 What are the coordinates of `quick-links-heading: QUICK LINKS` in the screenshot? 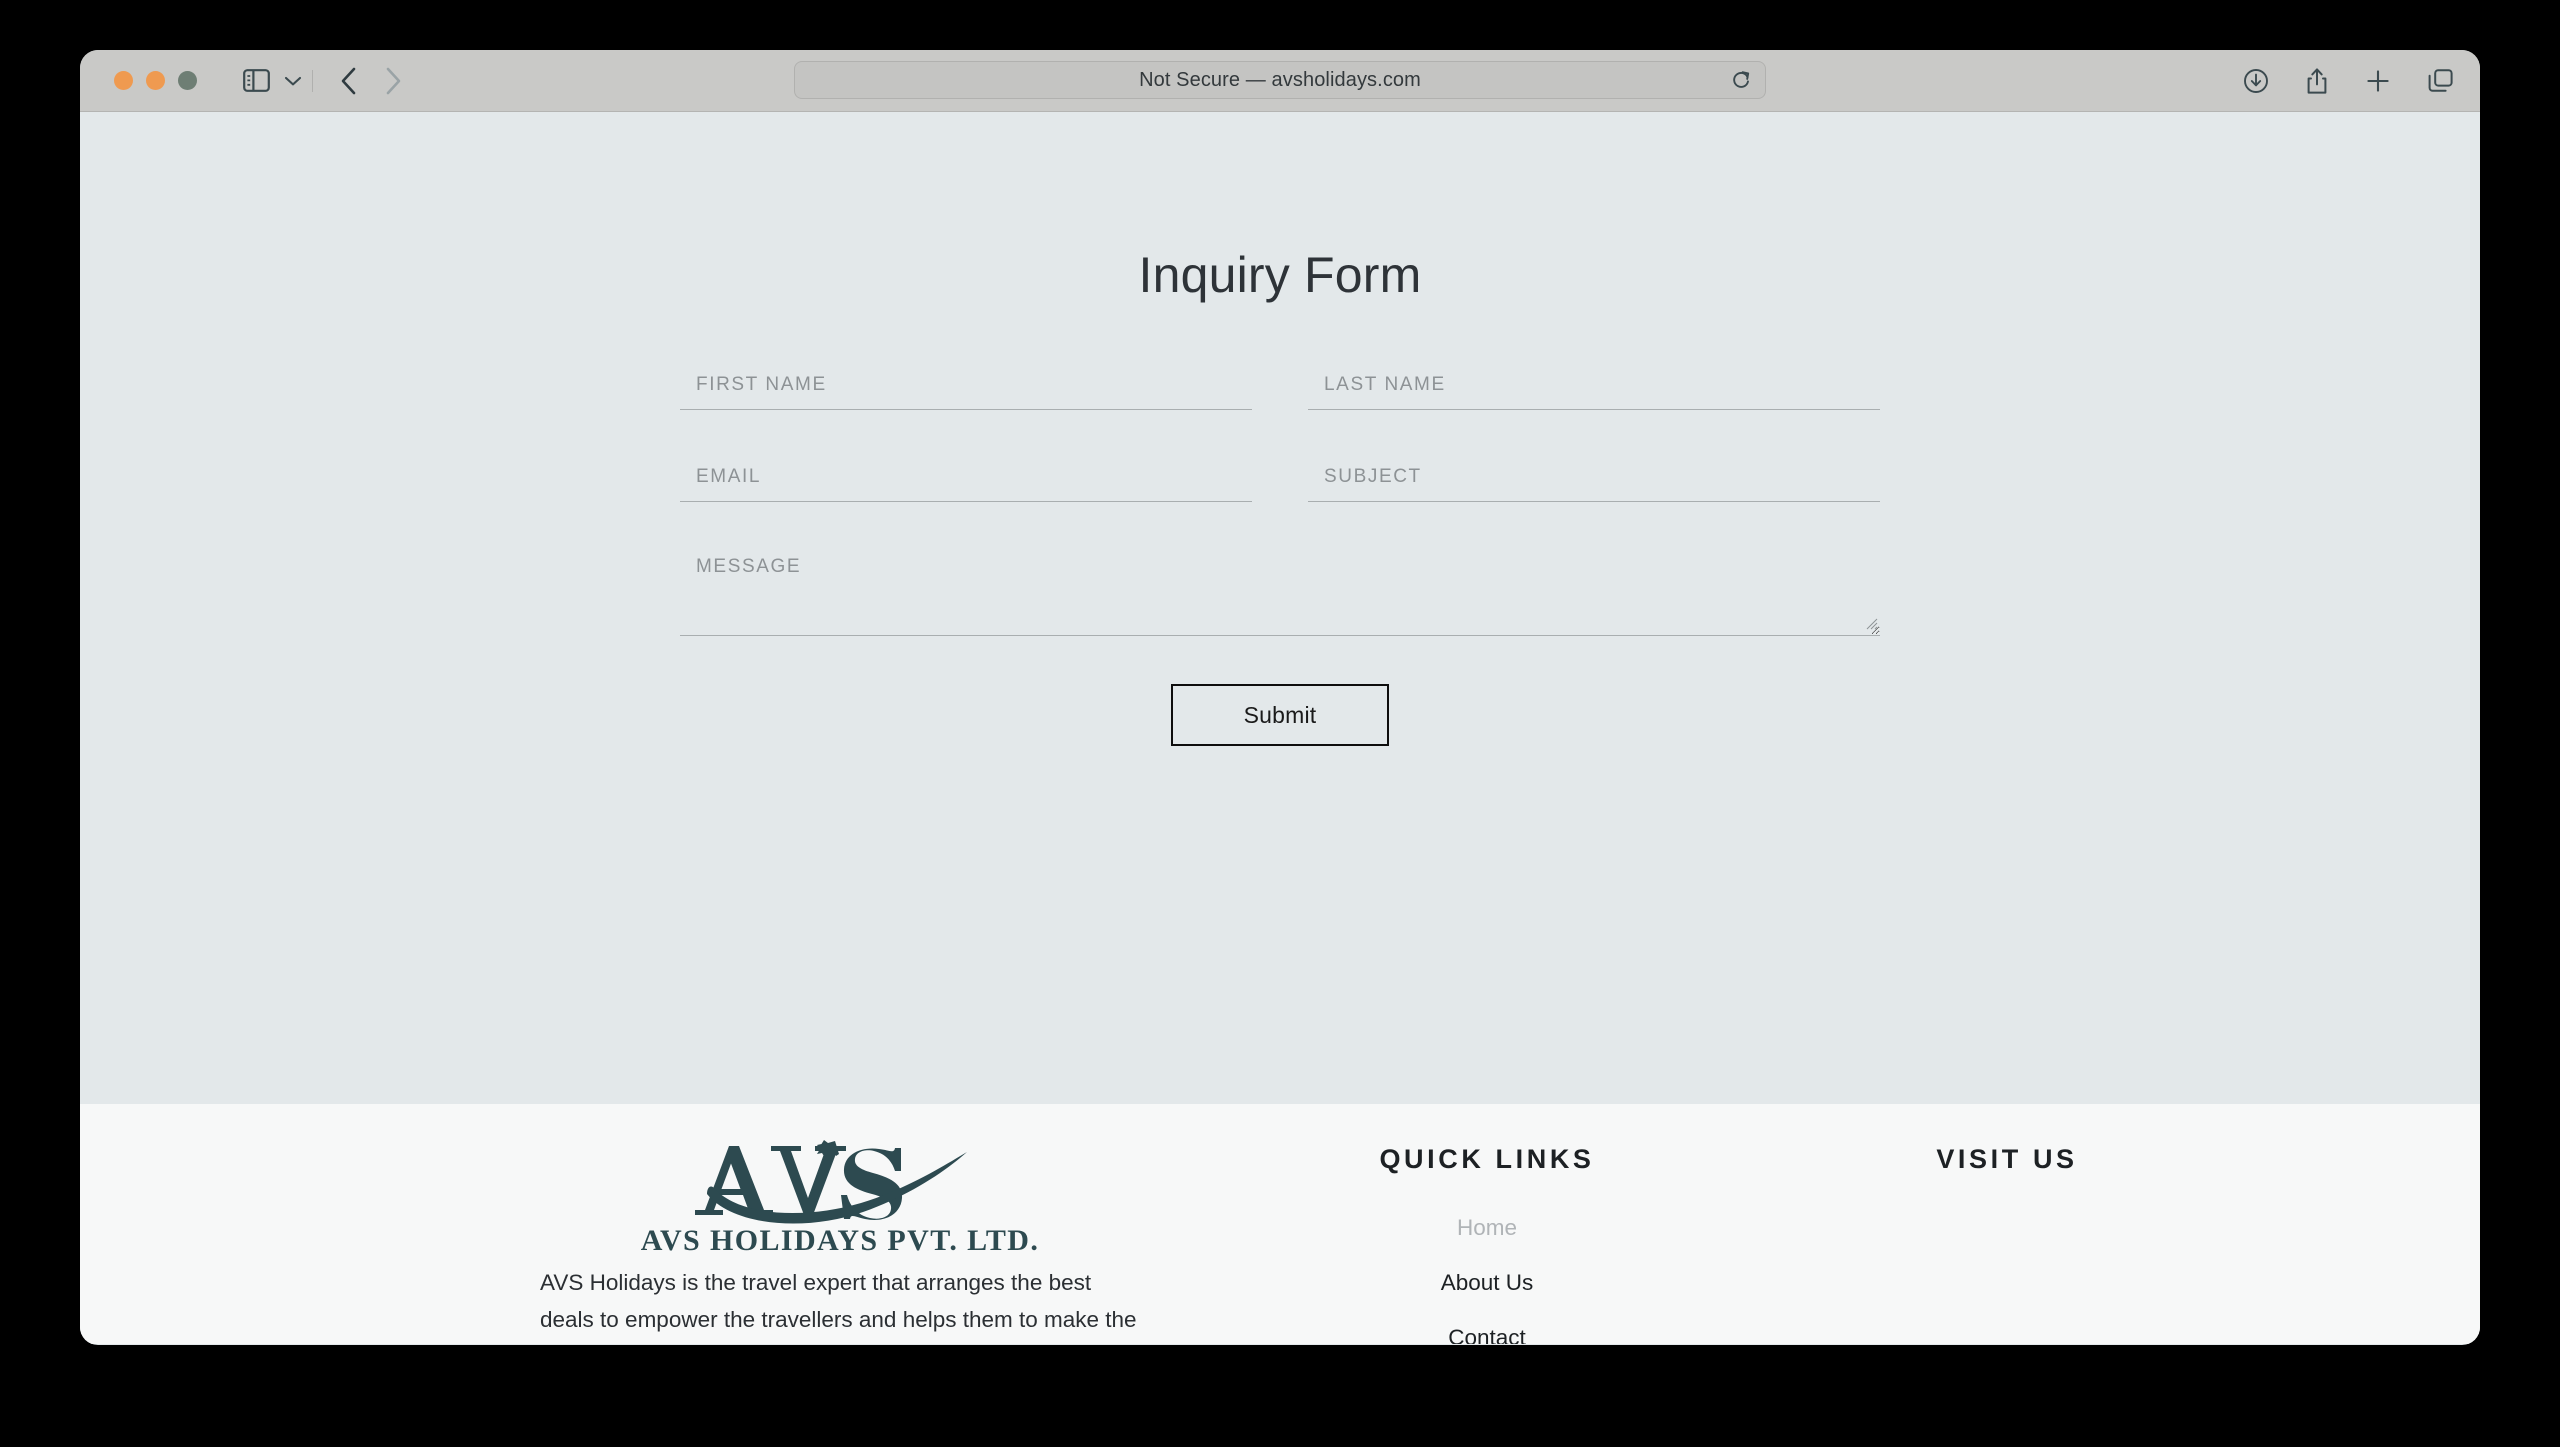 It's located at (1487, 1159).